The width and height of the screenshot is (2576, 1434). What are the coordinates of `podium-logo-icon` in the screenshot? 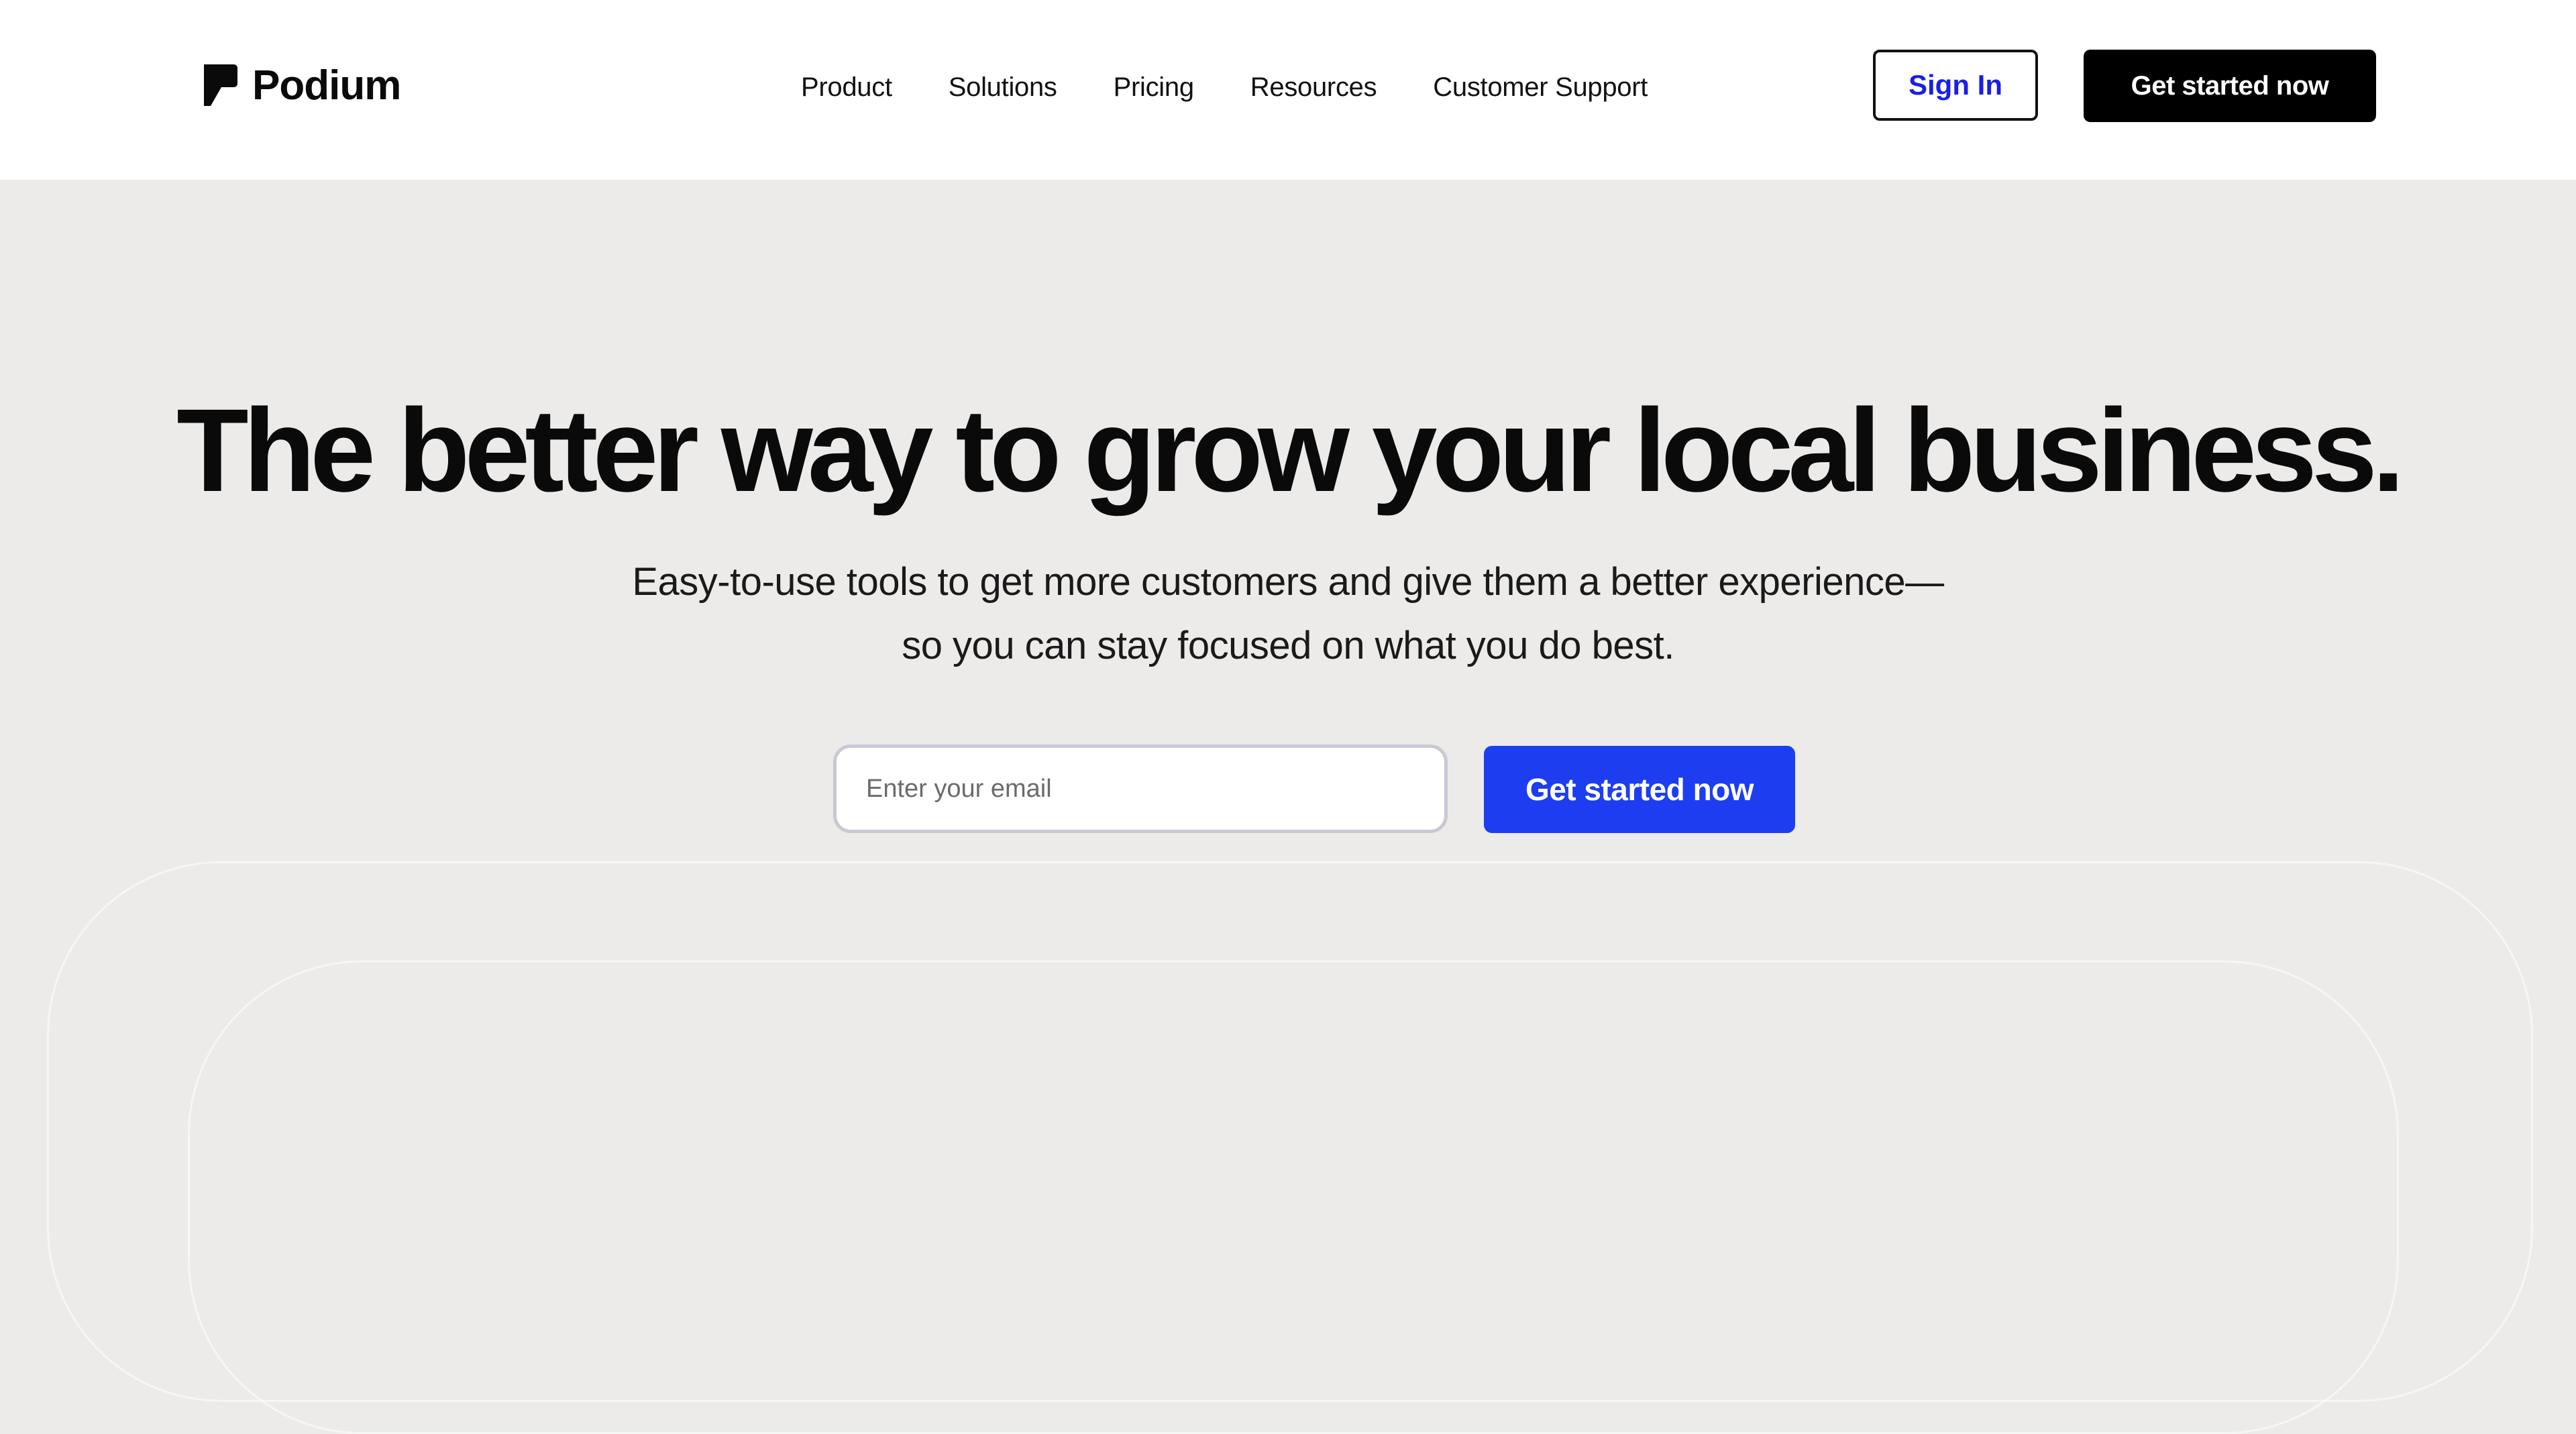 It's located at (220, 85).